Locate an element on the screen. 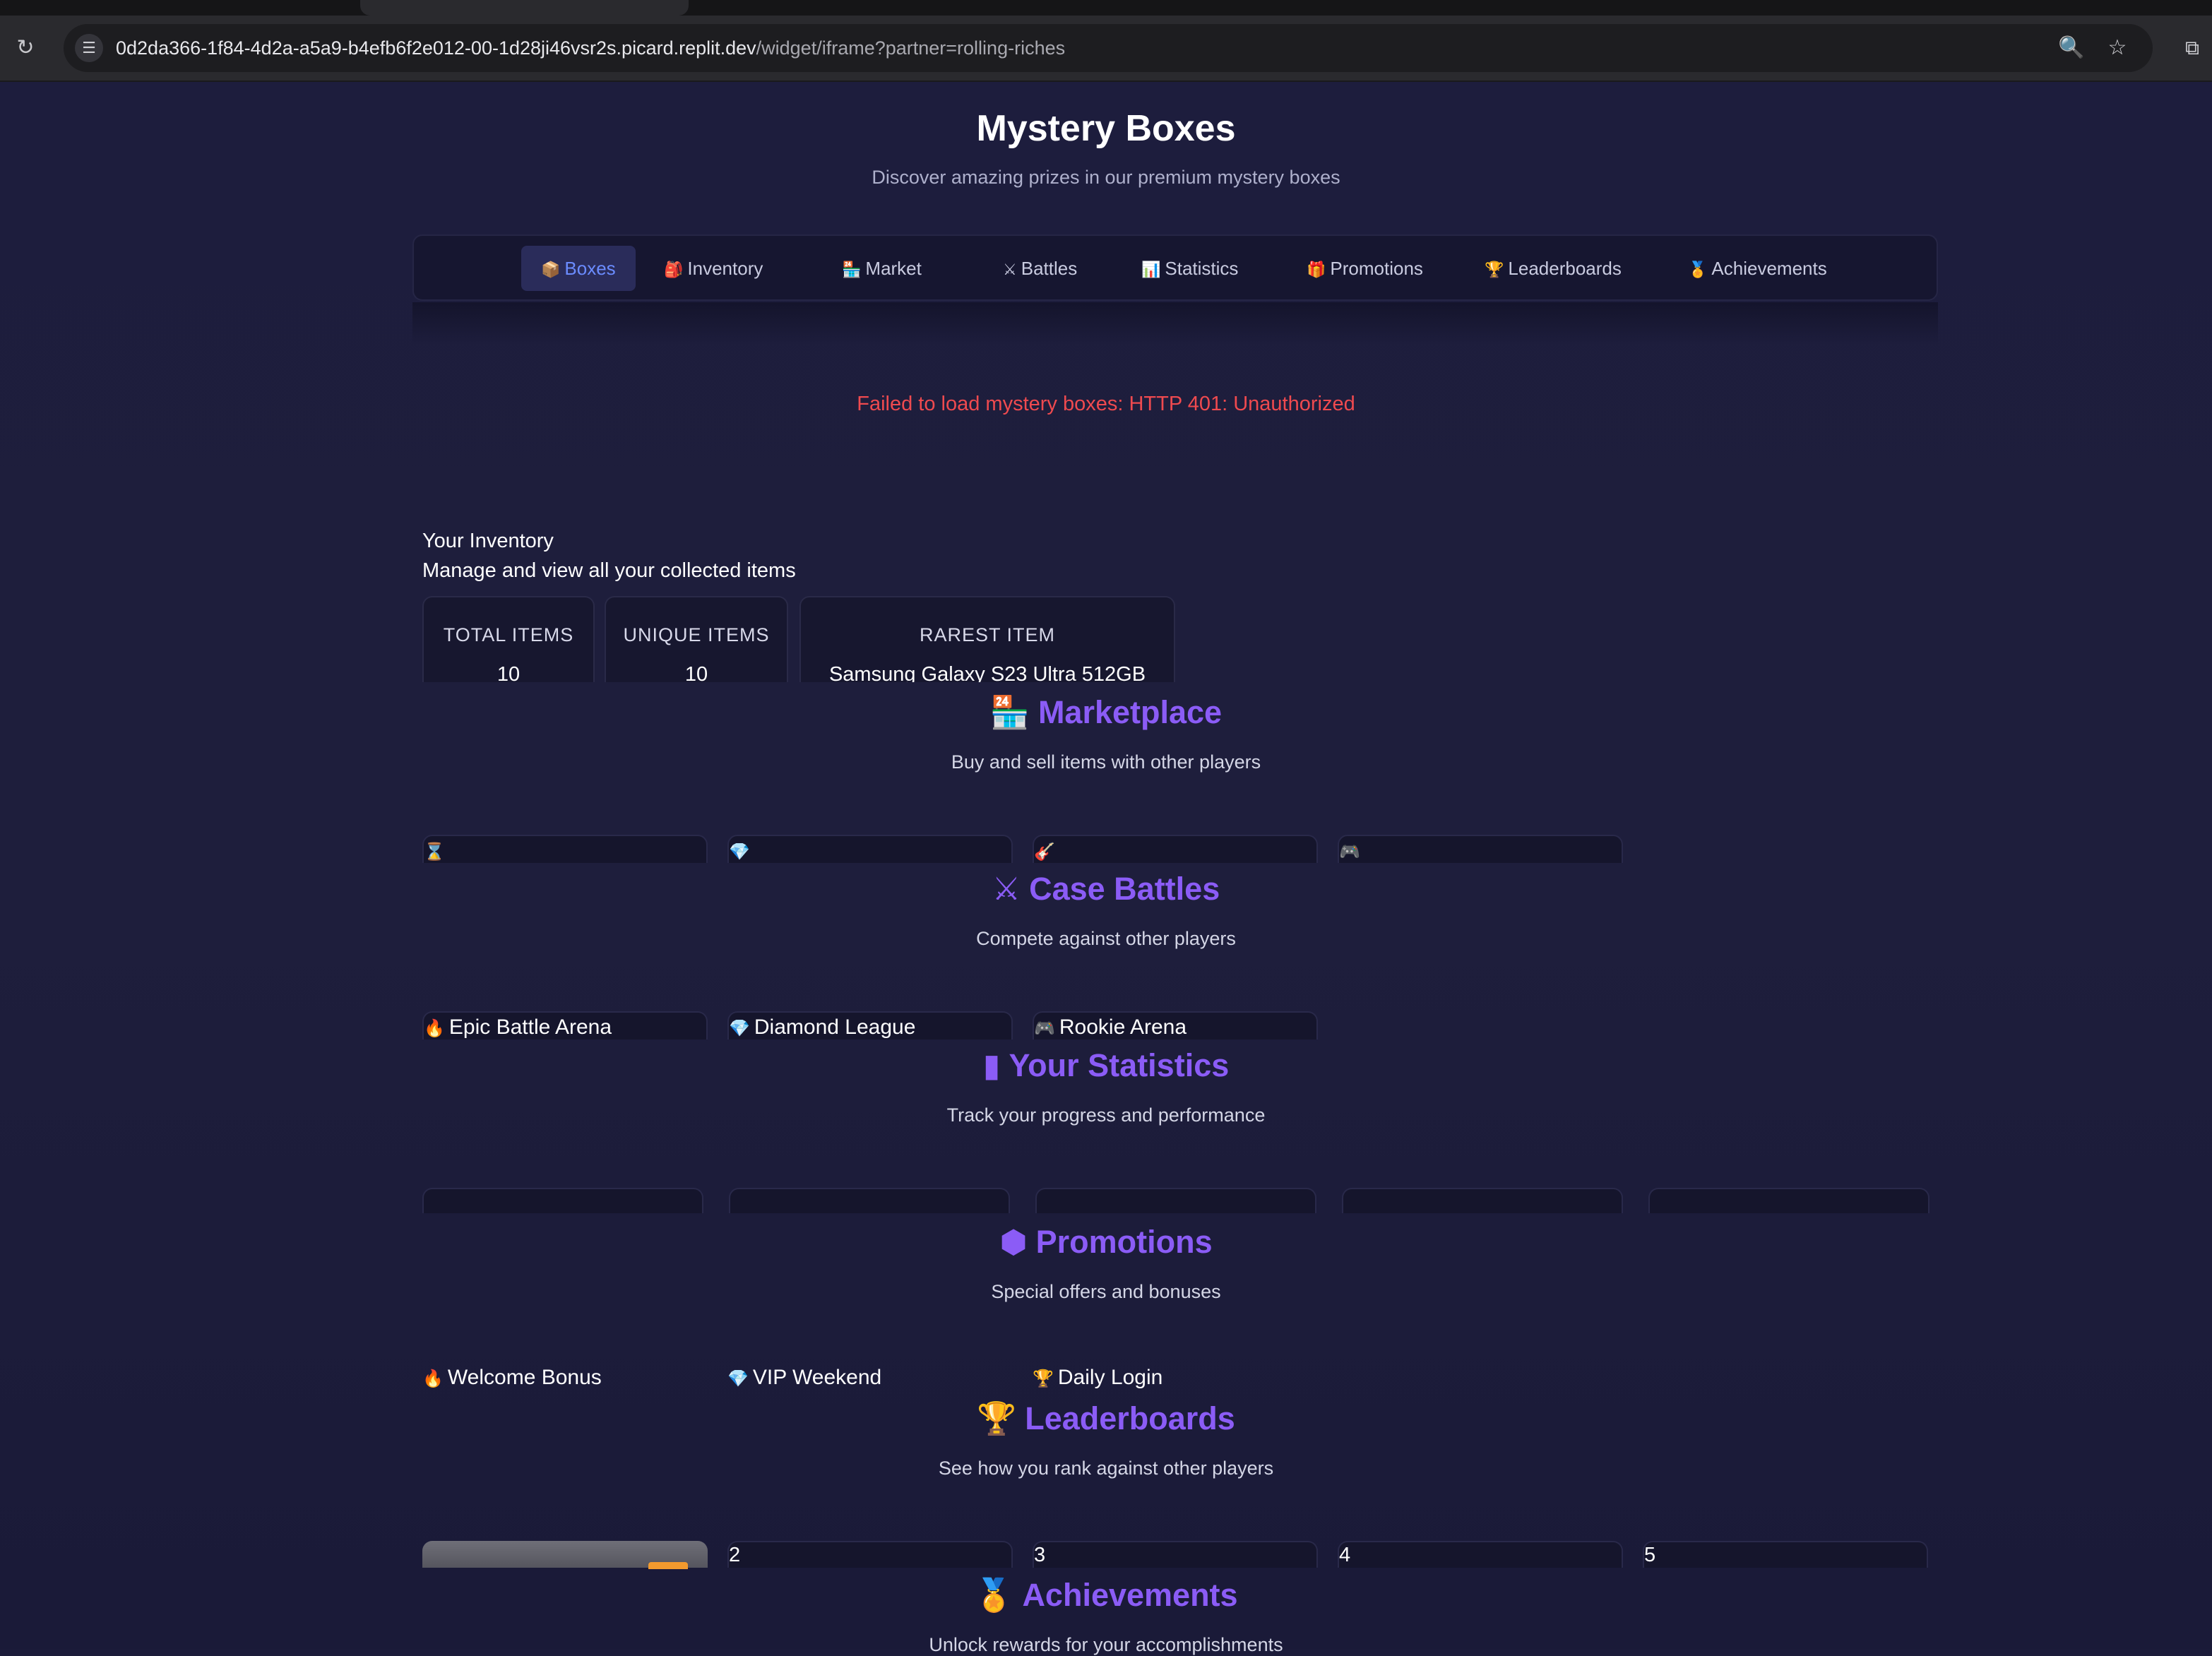 The image size is (2212, 1656). rank-badge is located at coordinates (668, 1565).